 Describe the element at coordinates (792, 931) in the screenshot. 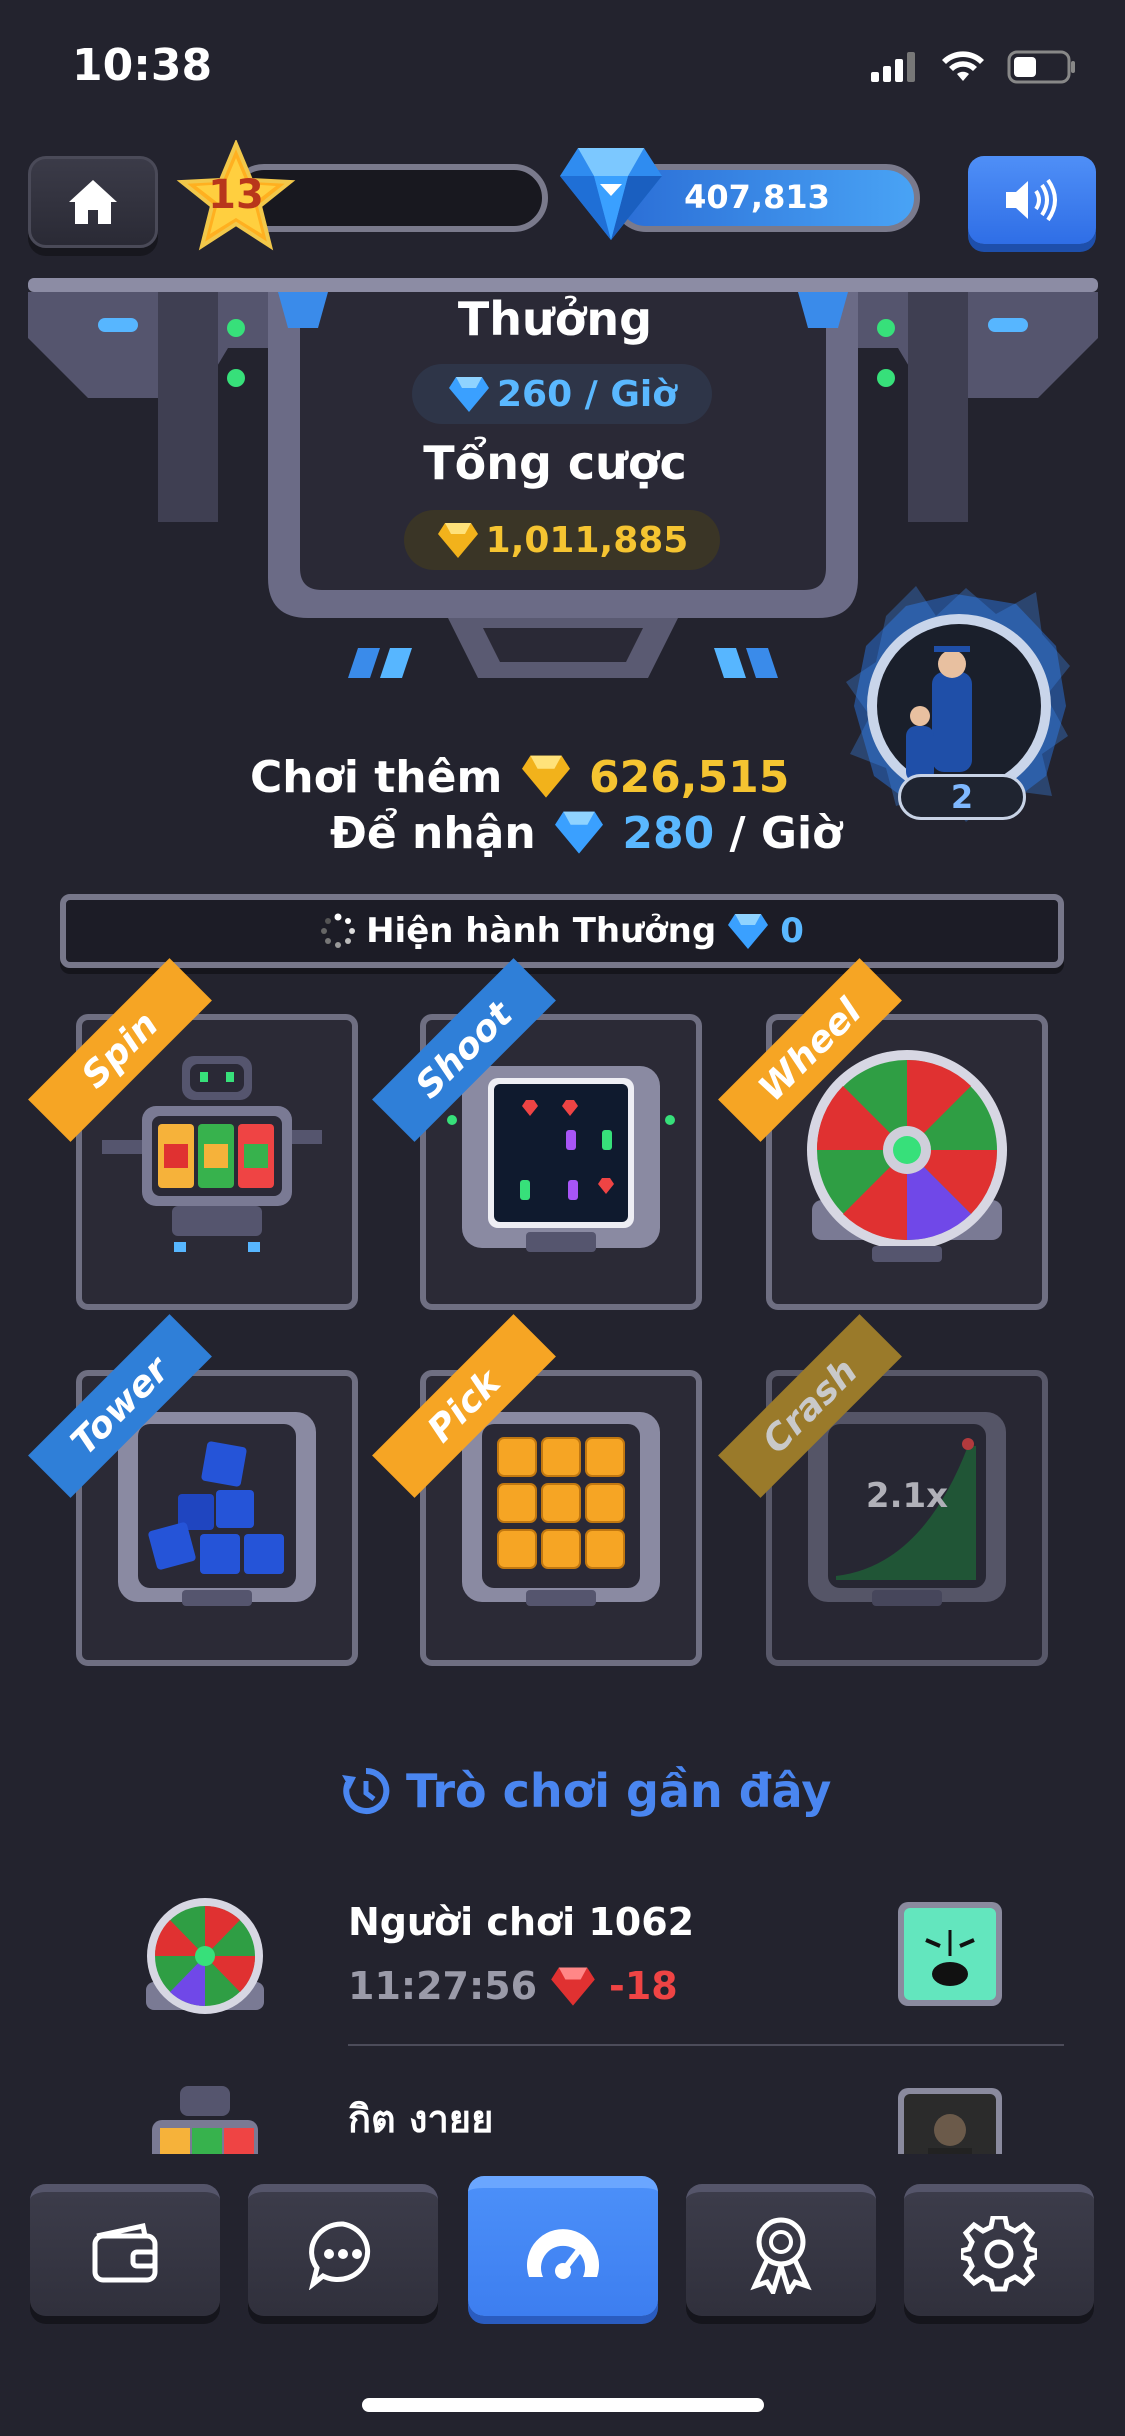

I see `current-reward-value: 0` at that location.